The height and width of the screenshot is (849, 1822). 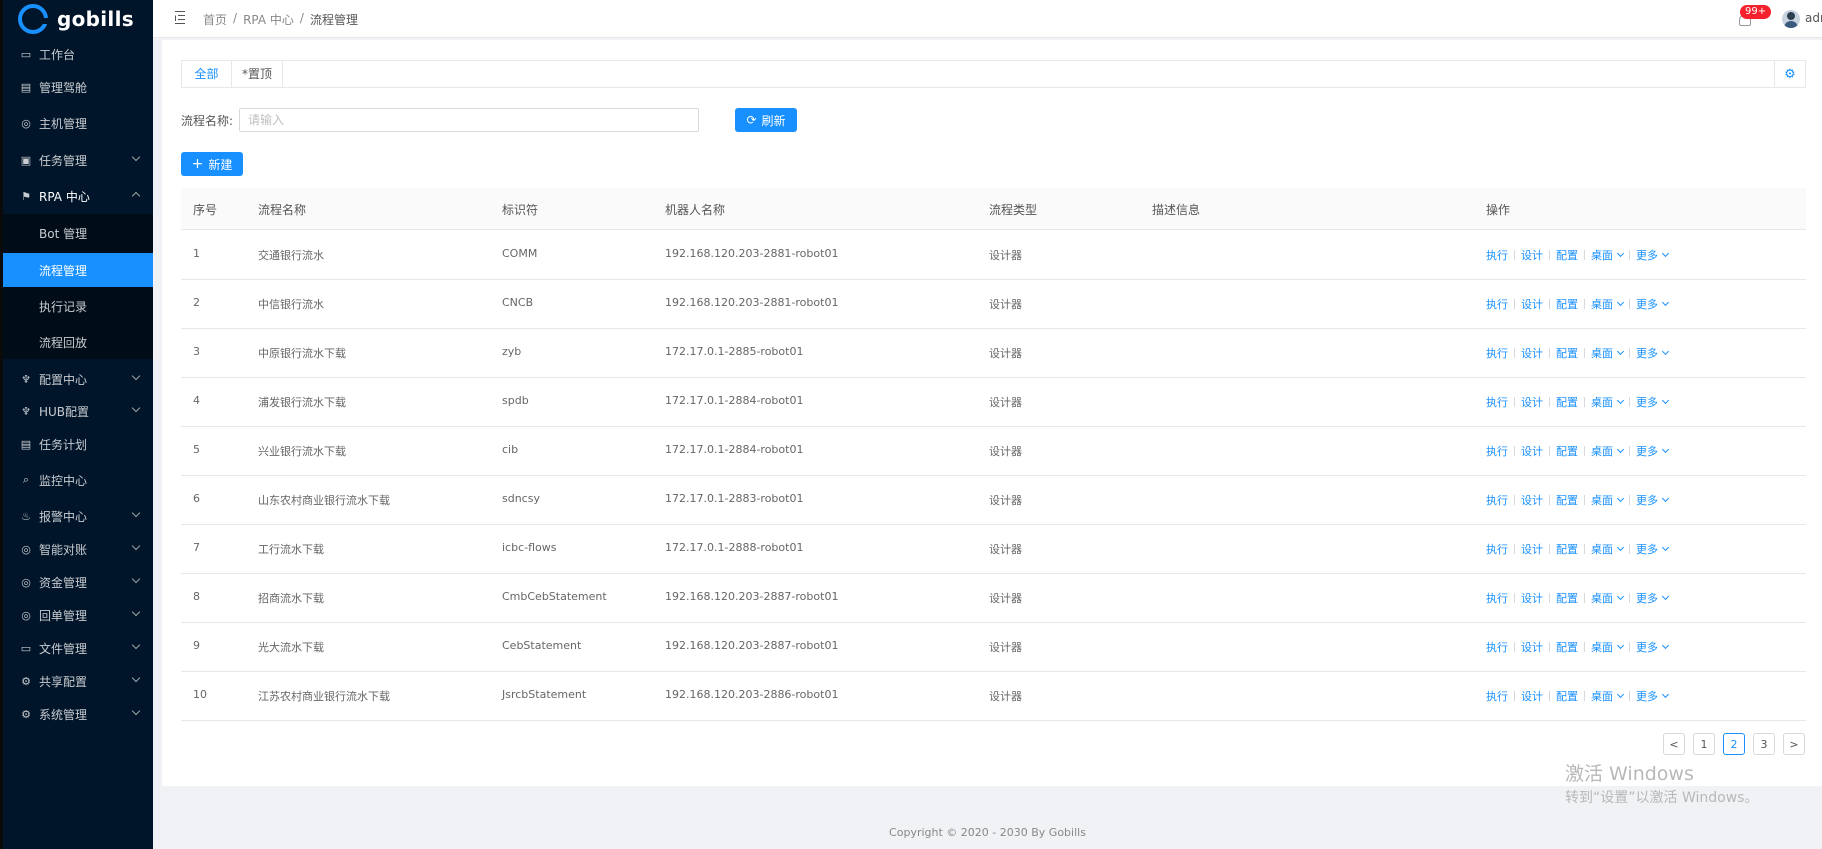 I want to click on sidebar-item: ▭ 工作台, so click(x=78, y=54).